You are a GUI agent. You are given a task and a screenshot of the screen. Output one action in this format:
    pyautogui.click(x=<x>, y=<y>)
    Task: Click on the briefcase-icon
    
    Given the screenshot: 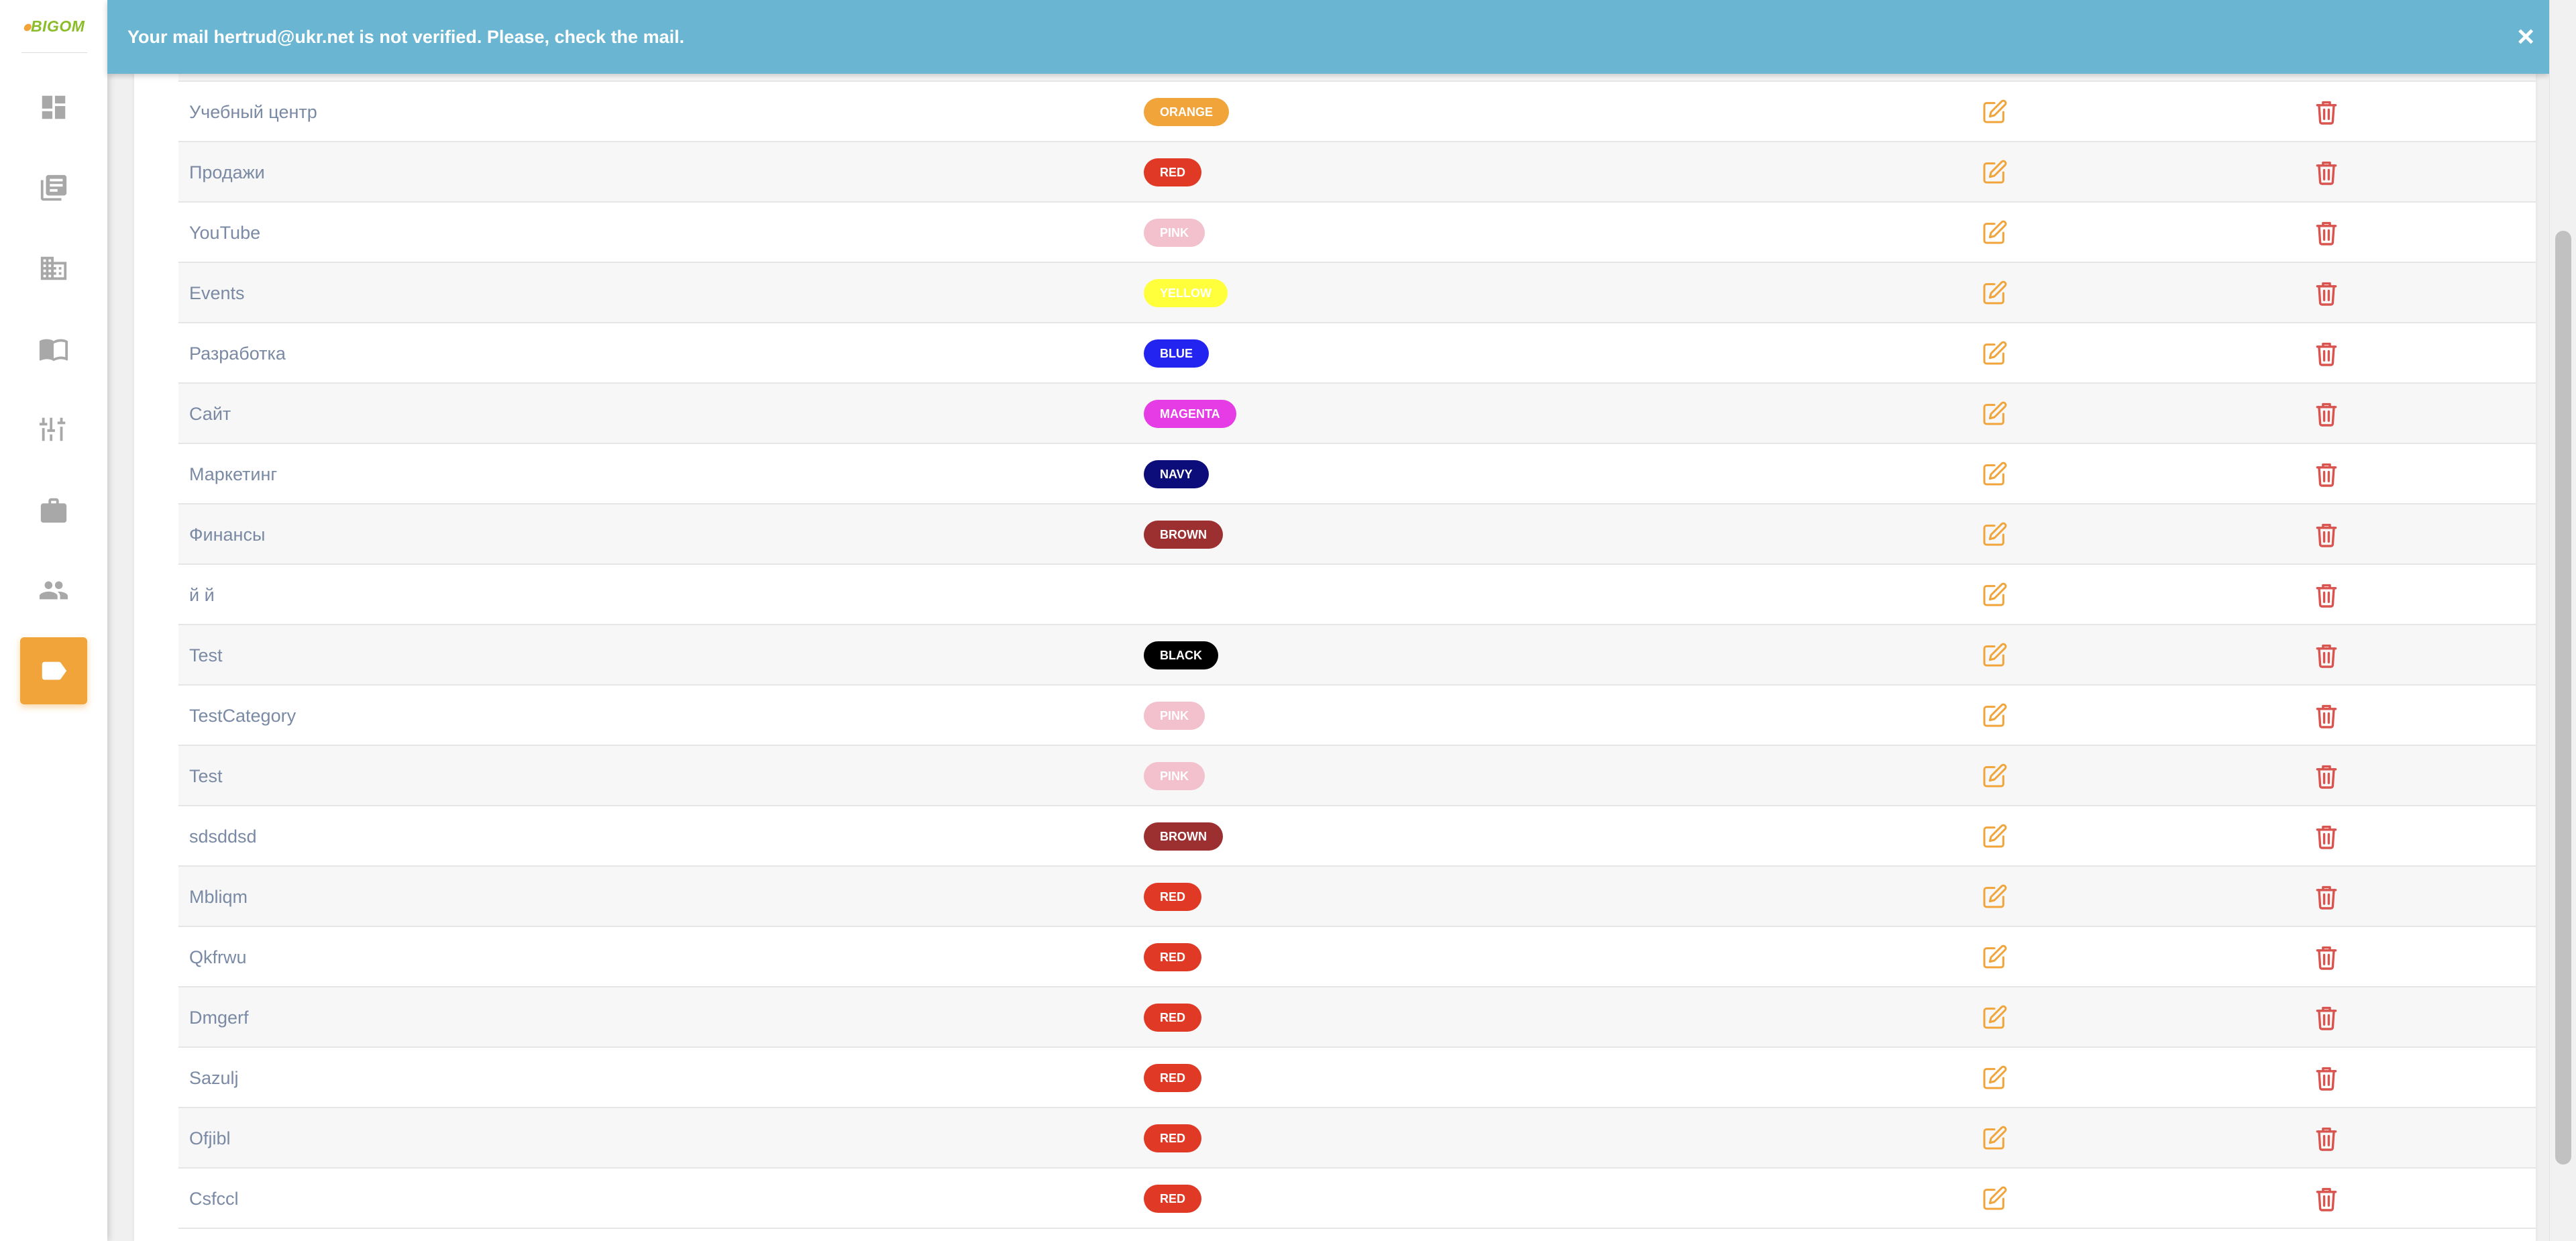 What is the action you would take?
    pyautogui.click(x=53, y=510)
    